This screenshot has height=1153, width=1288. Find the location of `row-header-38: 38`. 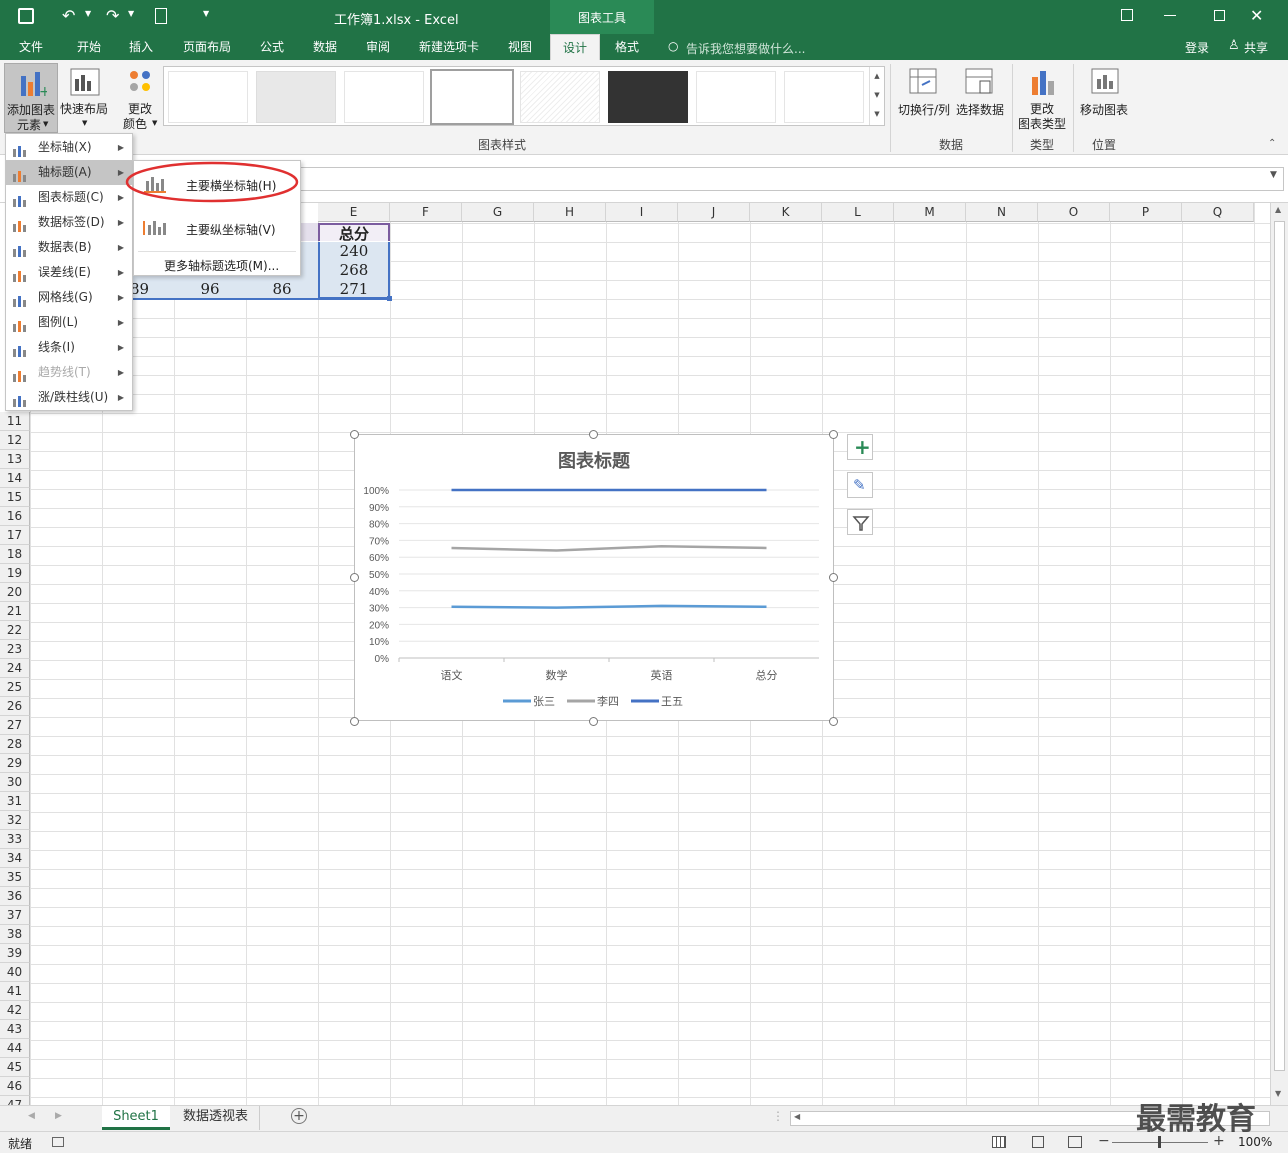

row-header-38: 38 is located at coordinates (15, 934).